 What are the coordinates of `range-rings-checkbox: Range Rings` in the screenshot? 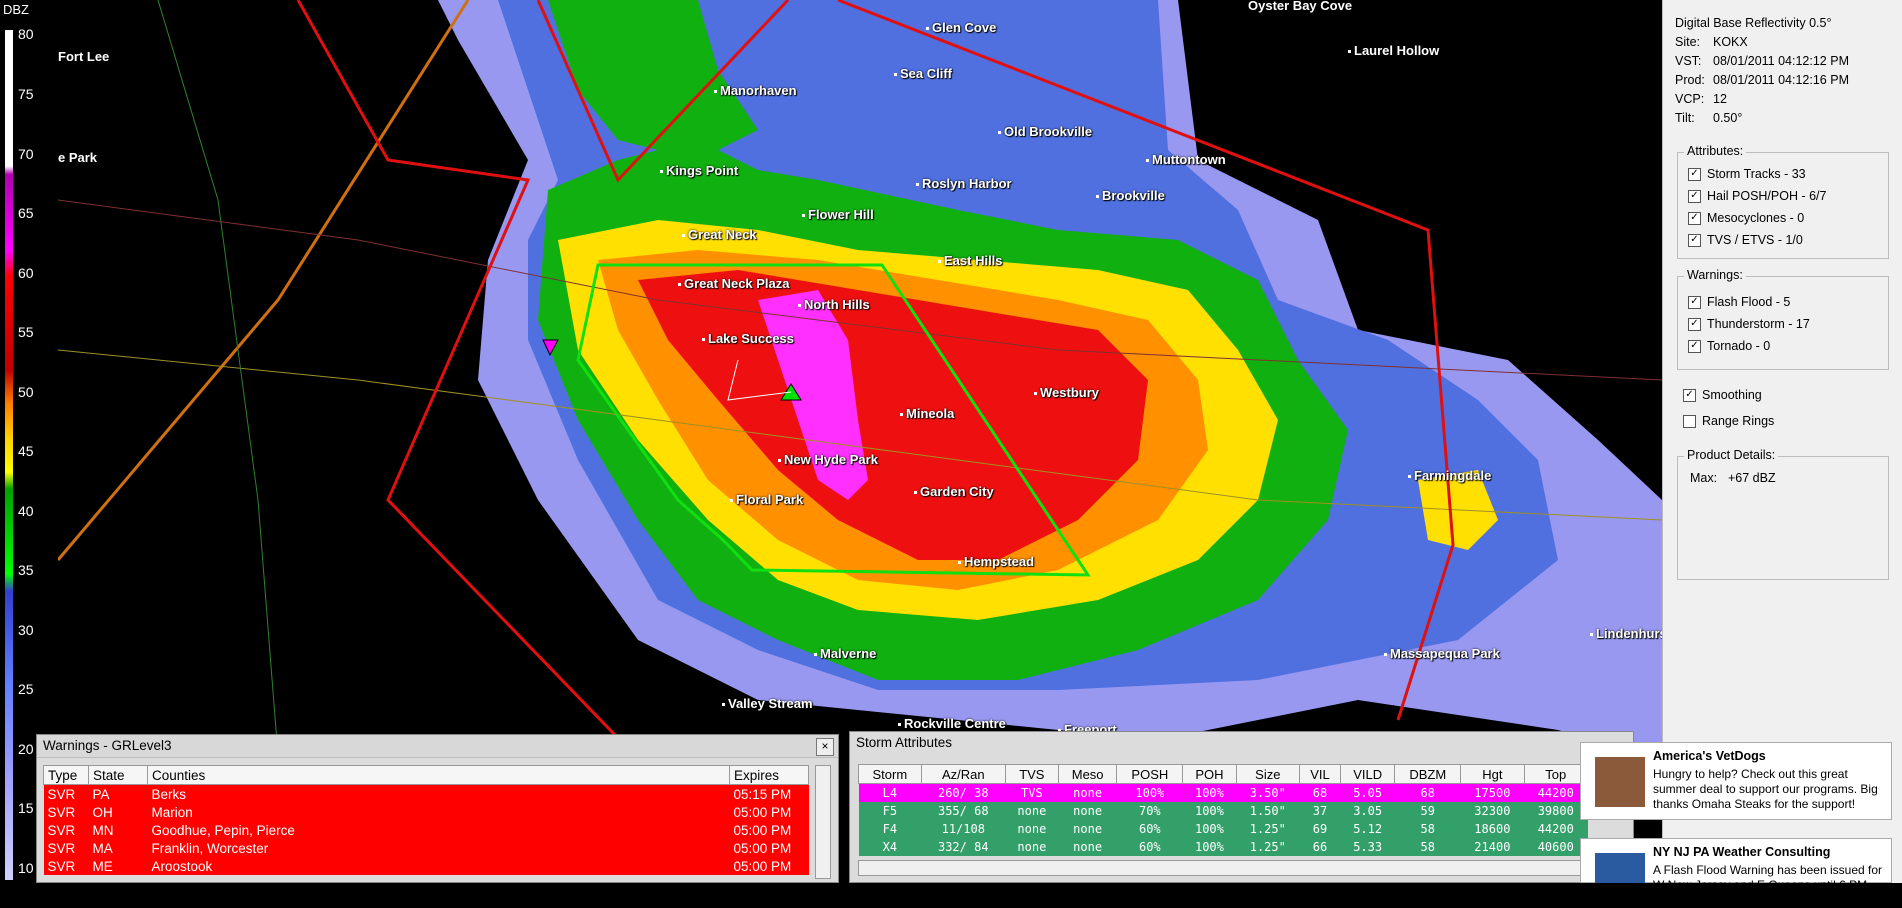 It's located at (1728, 421).